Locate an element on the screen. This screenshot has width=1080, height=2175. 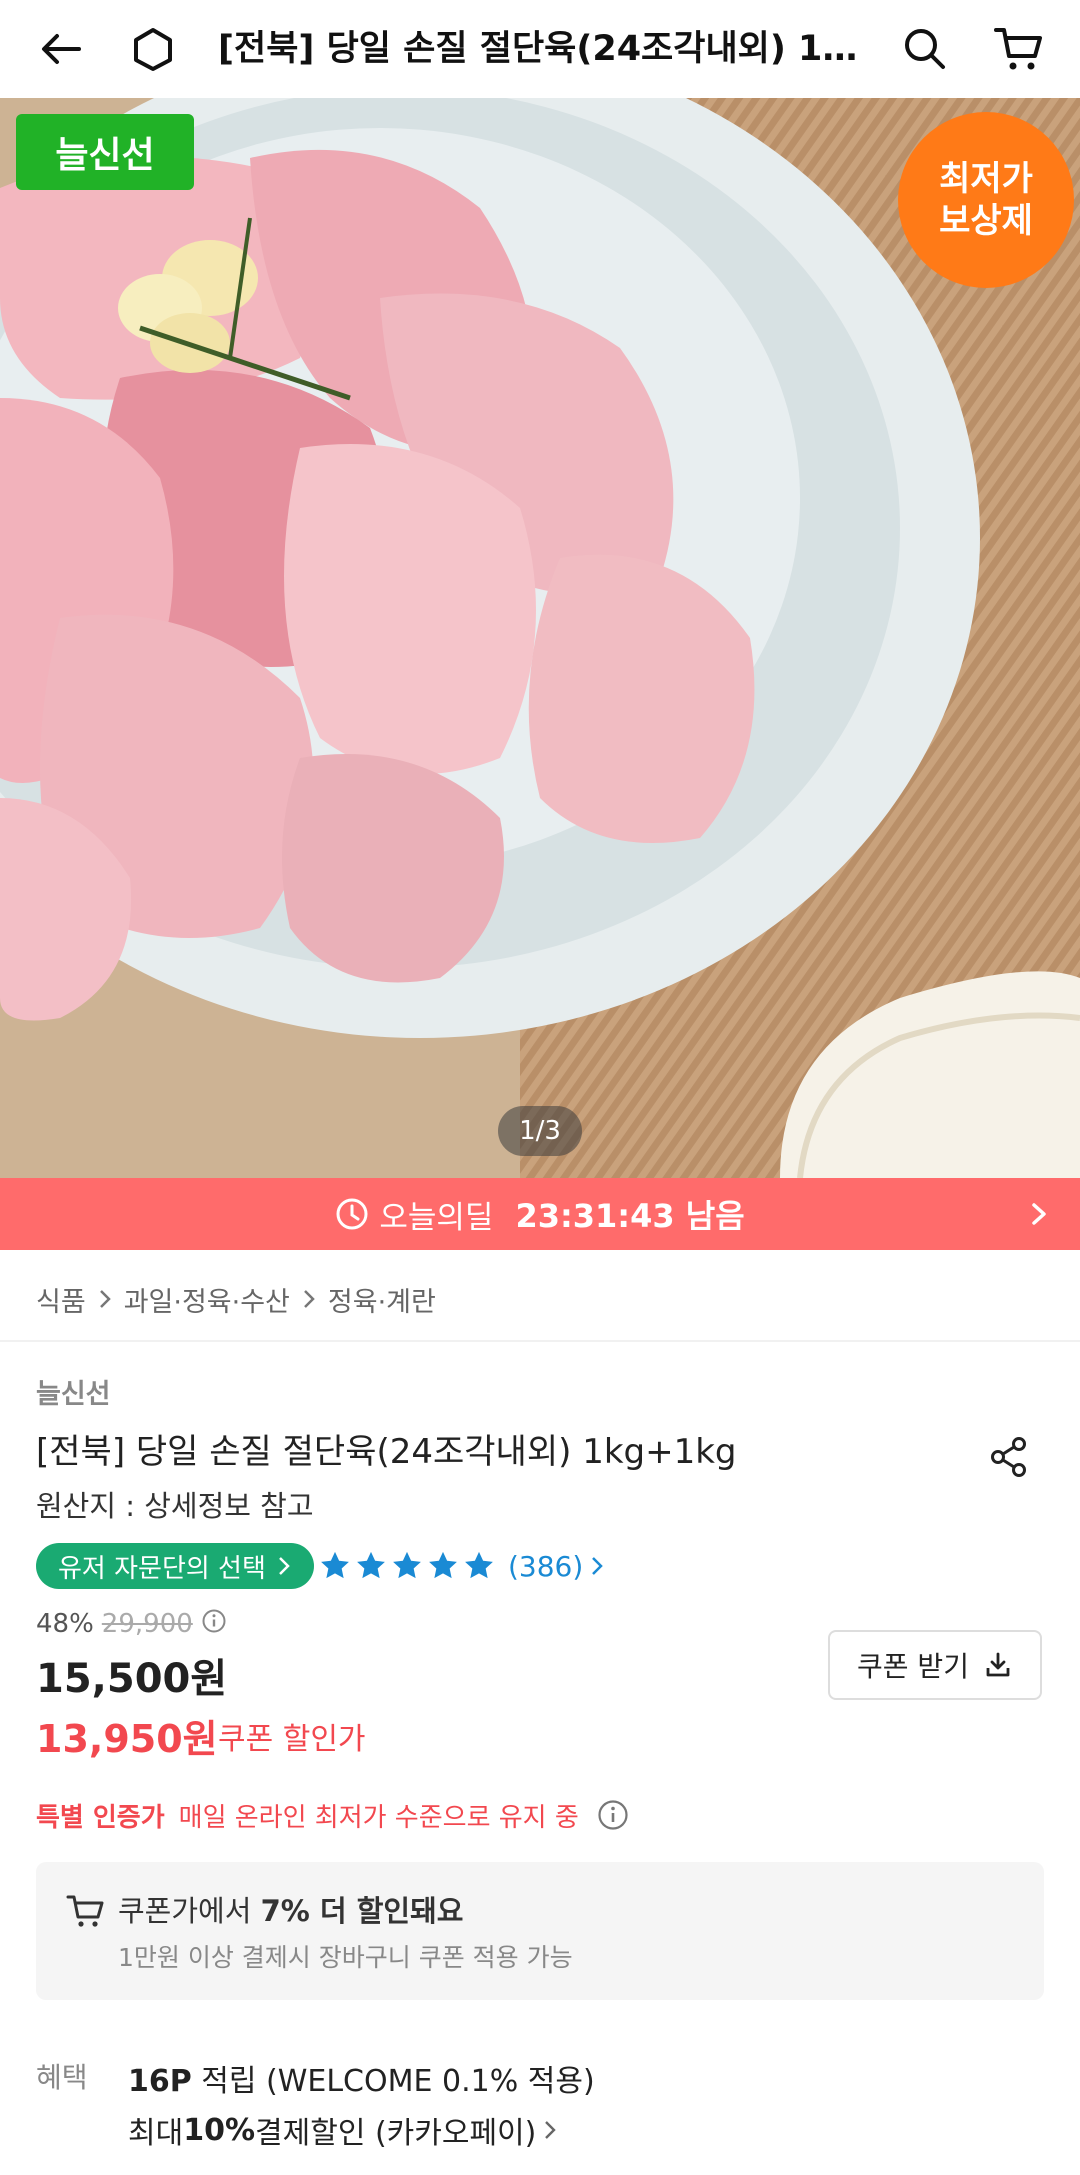
certified-label: 특별 인증가 is located at coordinates (100, 1817).